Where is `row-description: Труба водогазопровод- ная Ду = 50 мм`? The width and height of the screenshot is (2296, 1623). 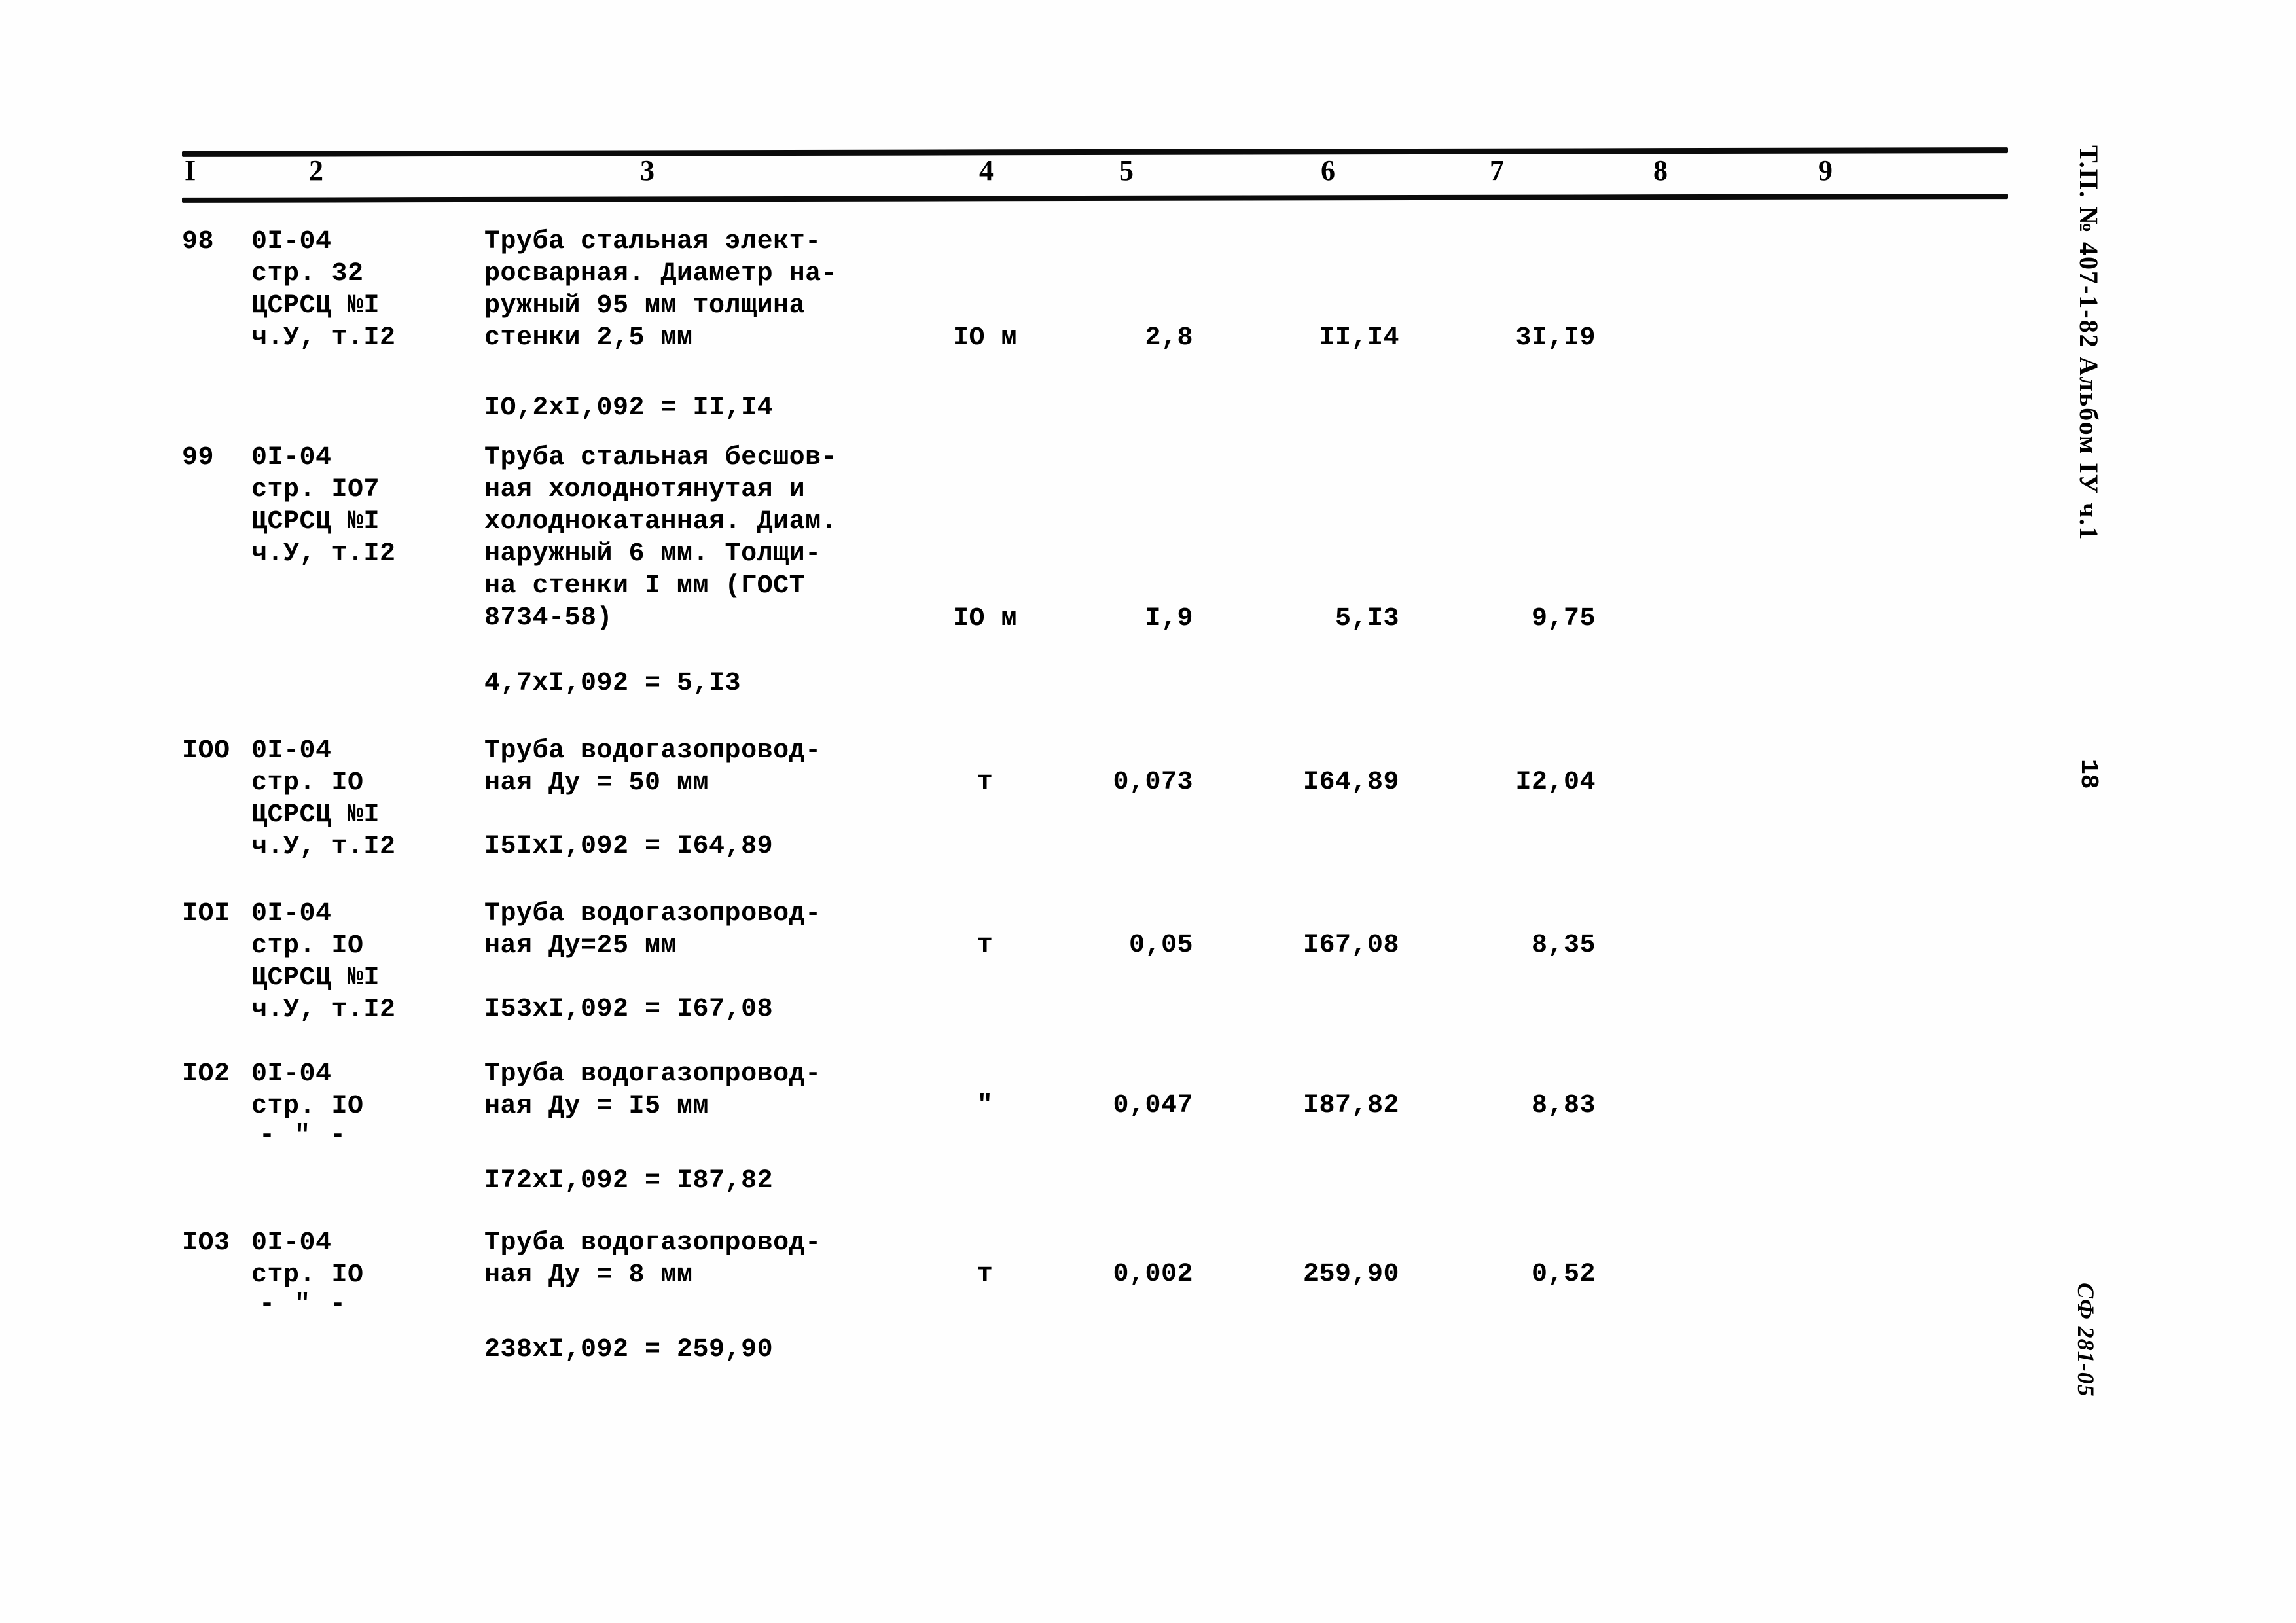
row-description: Труба водогазопровод- ная Ду = 50 мм is located at coordinates (652, 767).